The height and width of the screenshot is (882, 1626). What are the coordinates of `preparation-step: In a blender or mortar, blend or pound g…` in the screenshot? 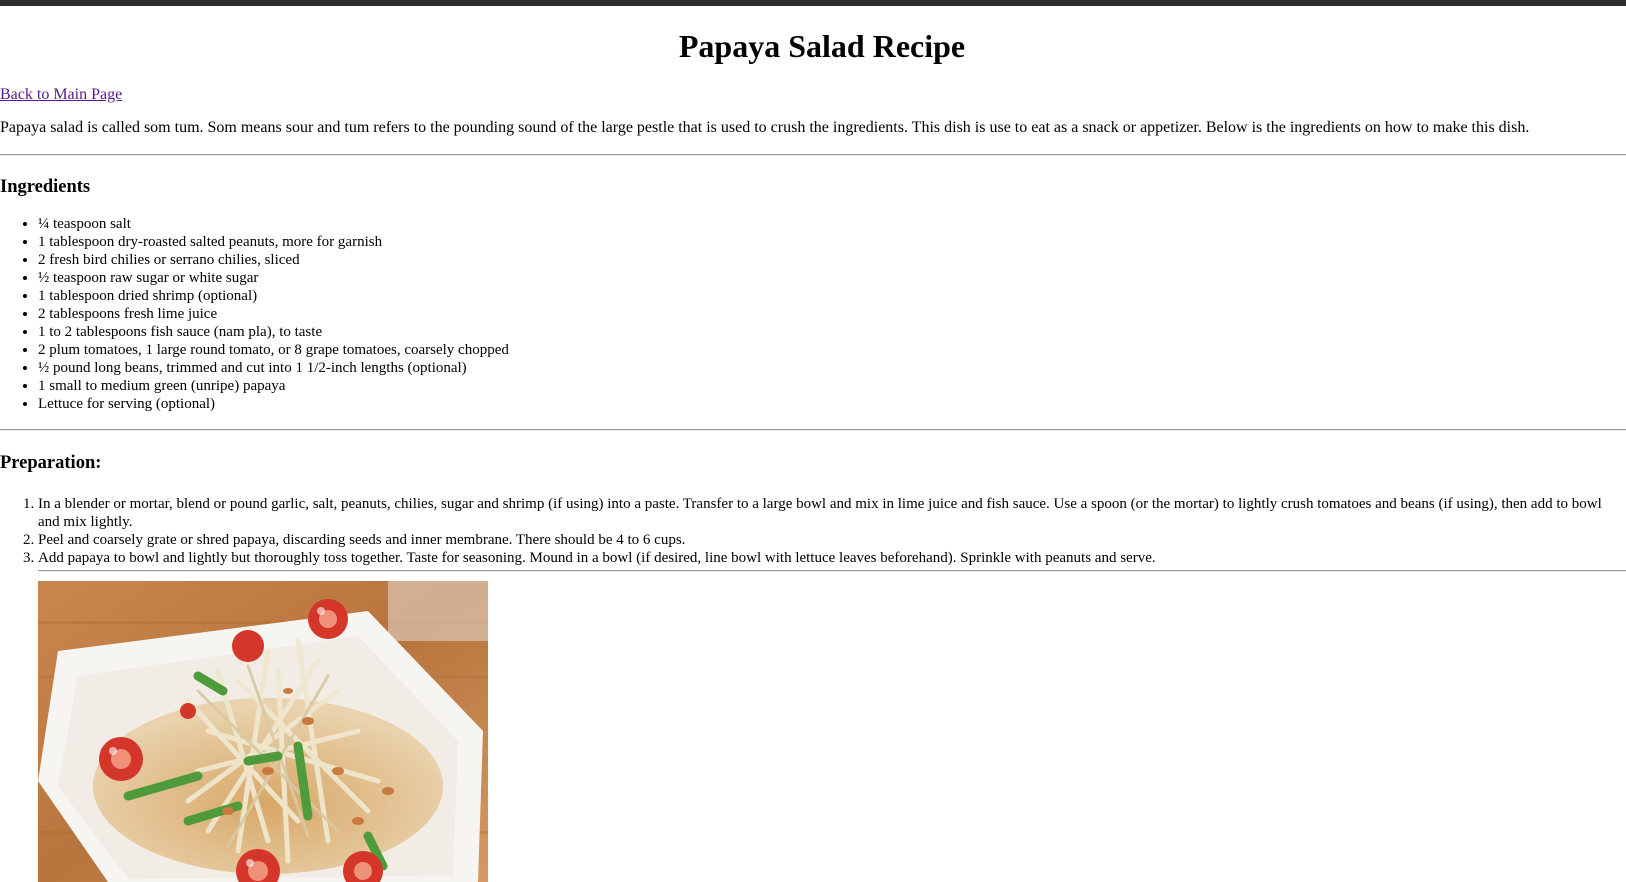 It's located at (832, 513).